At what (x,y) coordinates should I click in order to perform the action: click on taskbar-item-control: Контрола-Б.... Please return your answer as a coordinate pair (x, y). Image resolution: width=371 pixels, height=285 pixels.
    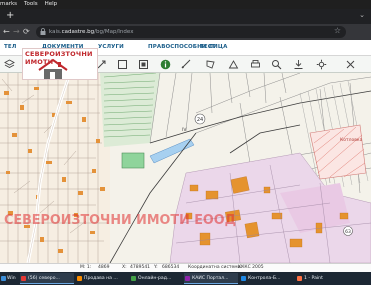
    Looking at the image, I should click on (267, 278).